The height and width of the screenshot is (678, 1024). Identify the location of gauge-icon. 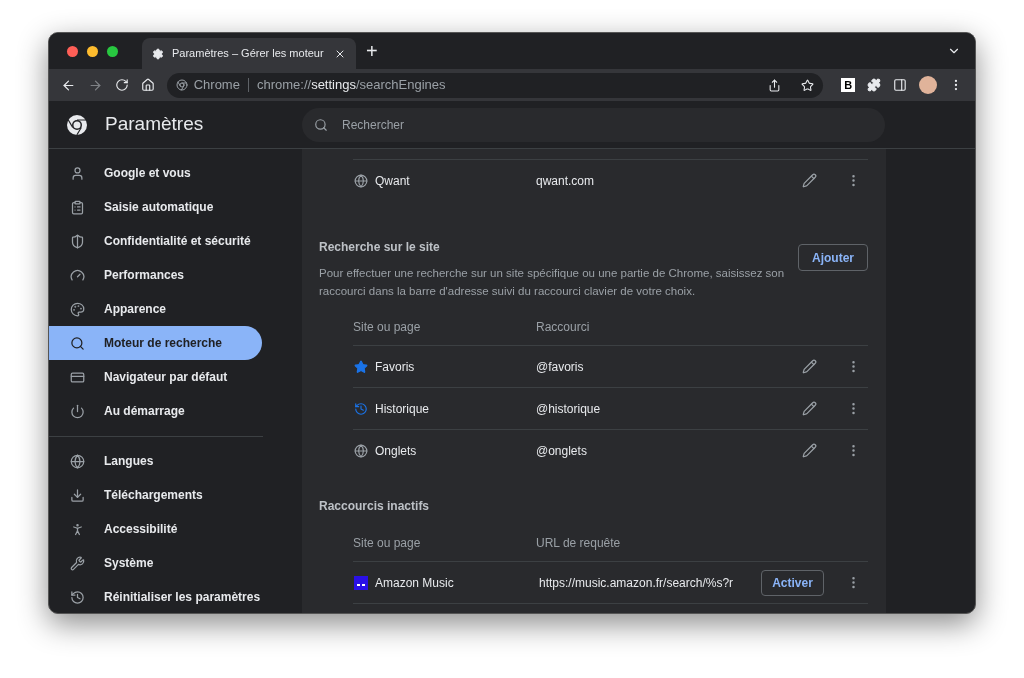
(77, 275).